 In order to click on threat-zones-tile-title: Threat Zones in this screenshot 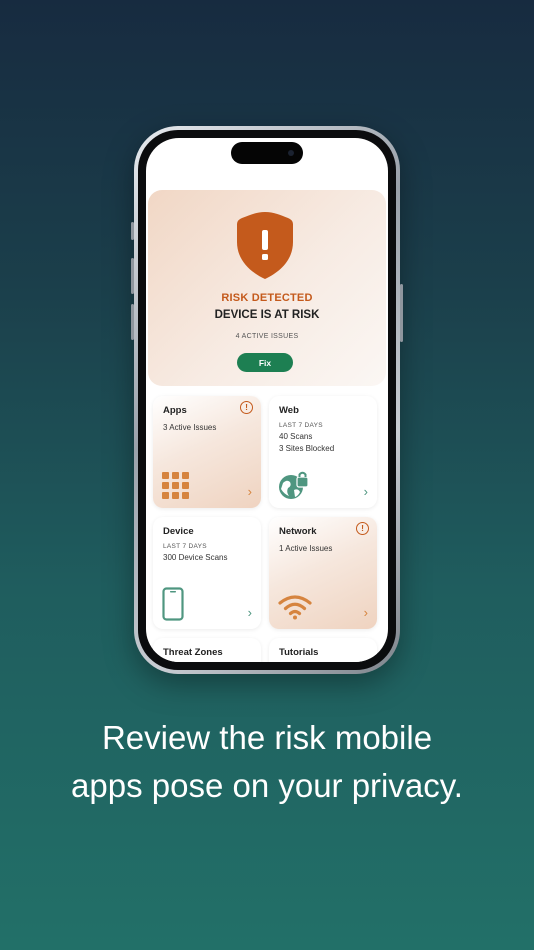, I will do `click(193, 652)`.